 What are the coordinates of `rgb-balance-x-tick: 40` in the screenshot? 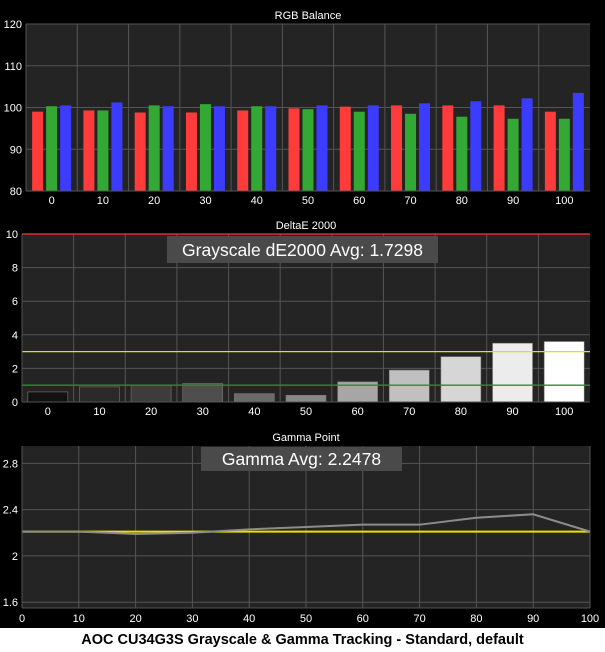 It's located at (257, 201).